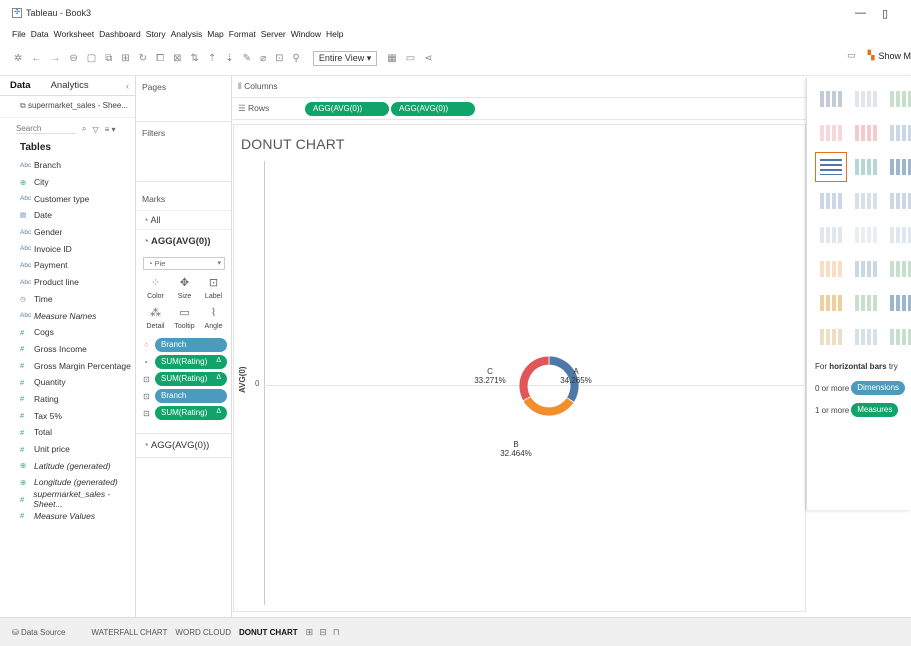 This screenshot has width=911, height=646. I want to click on marks-all: ◔ All, so click(184, 219).